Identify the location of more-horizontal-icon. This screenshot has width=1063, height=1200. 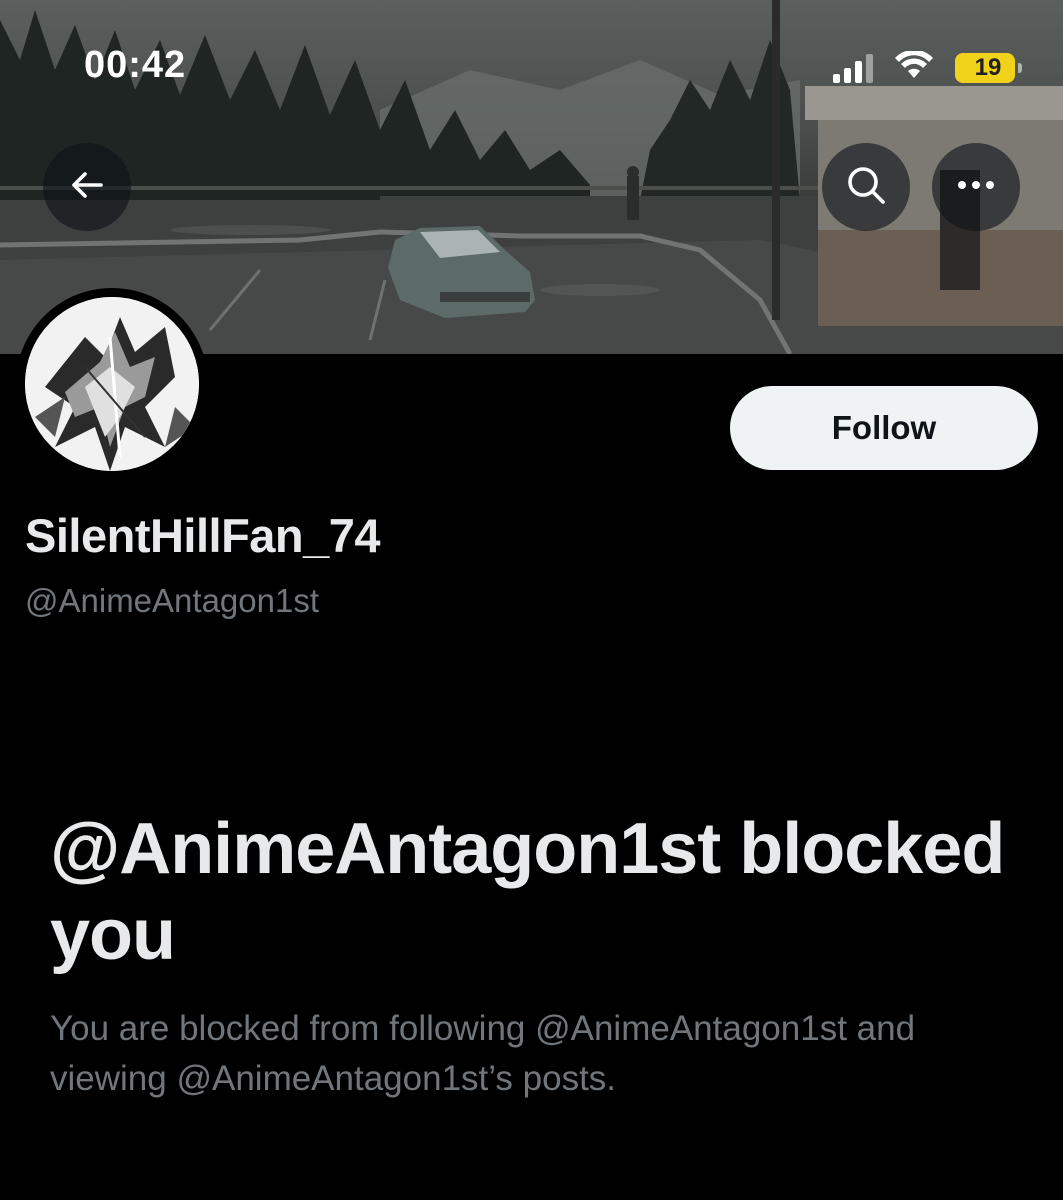
(976, 187).